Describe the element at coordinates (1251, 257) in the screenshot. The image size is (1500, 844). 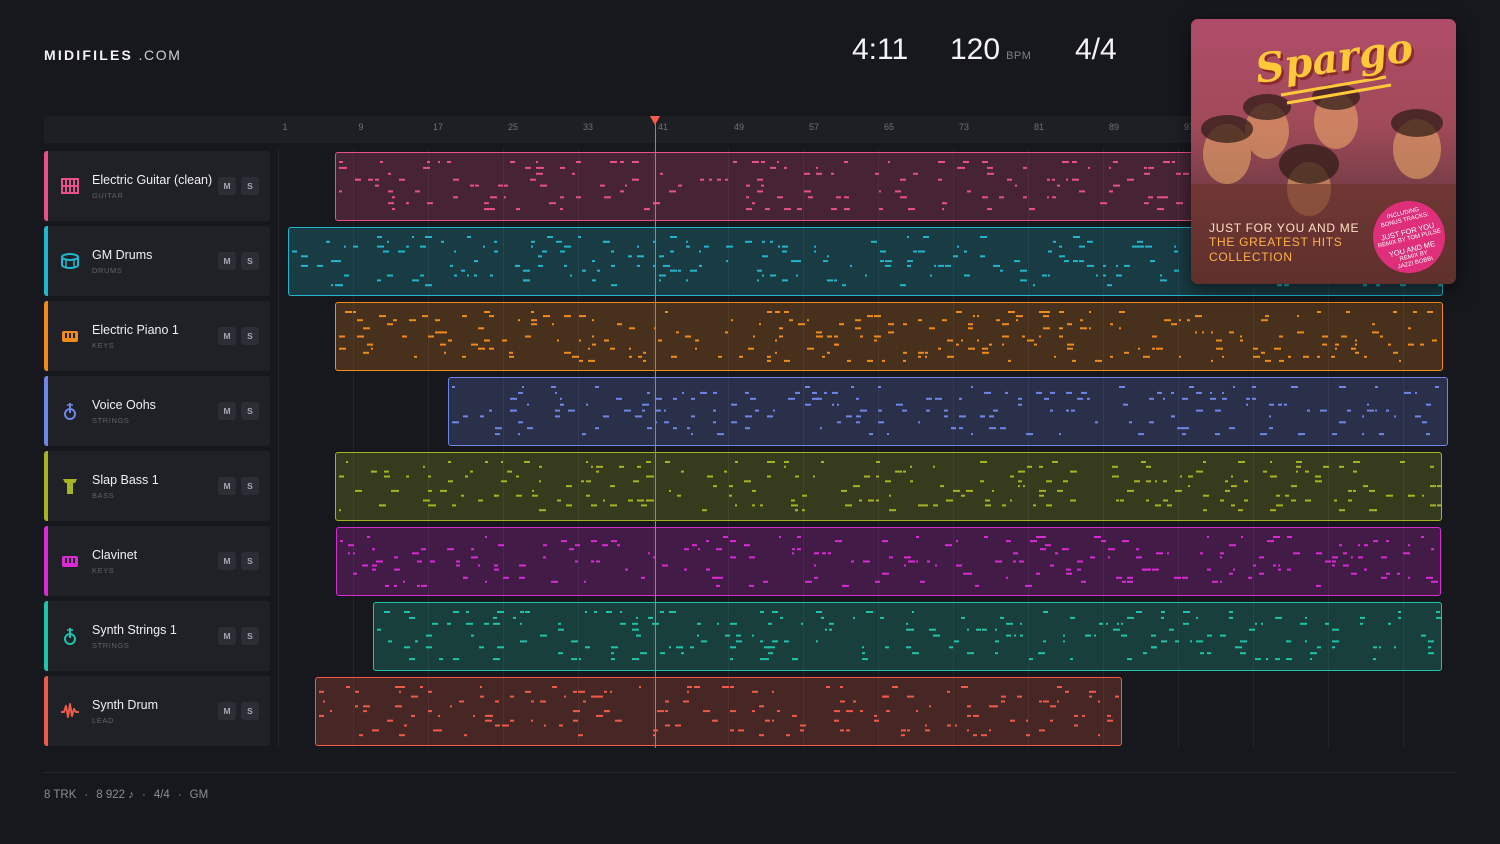
I see `album-subtitle-2: COLLECTION` at that location.